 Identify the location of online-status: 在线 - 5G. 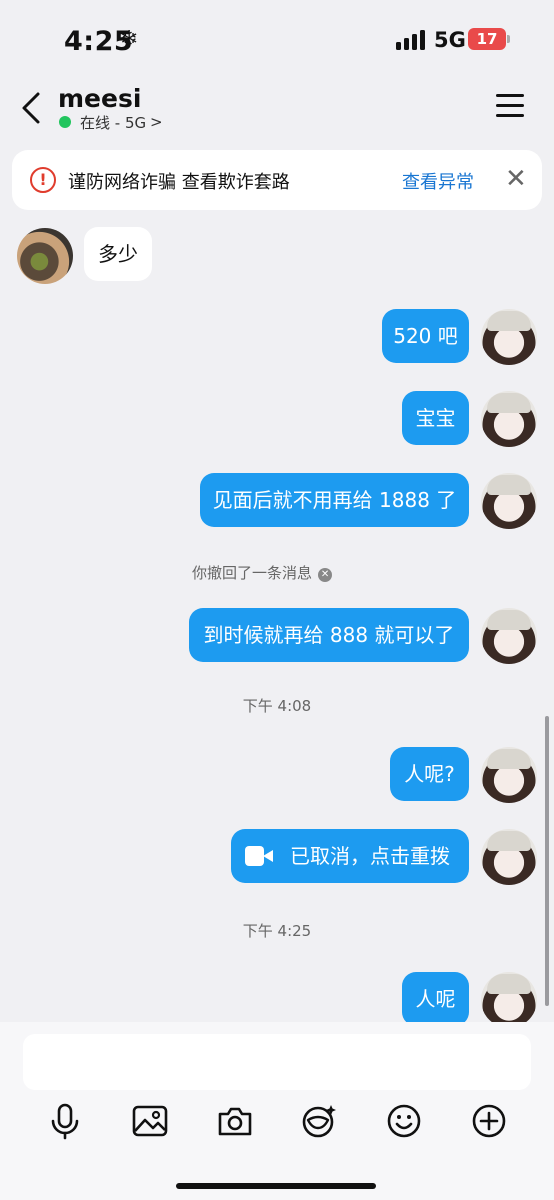
(113, 122).